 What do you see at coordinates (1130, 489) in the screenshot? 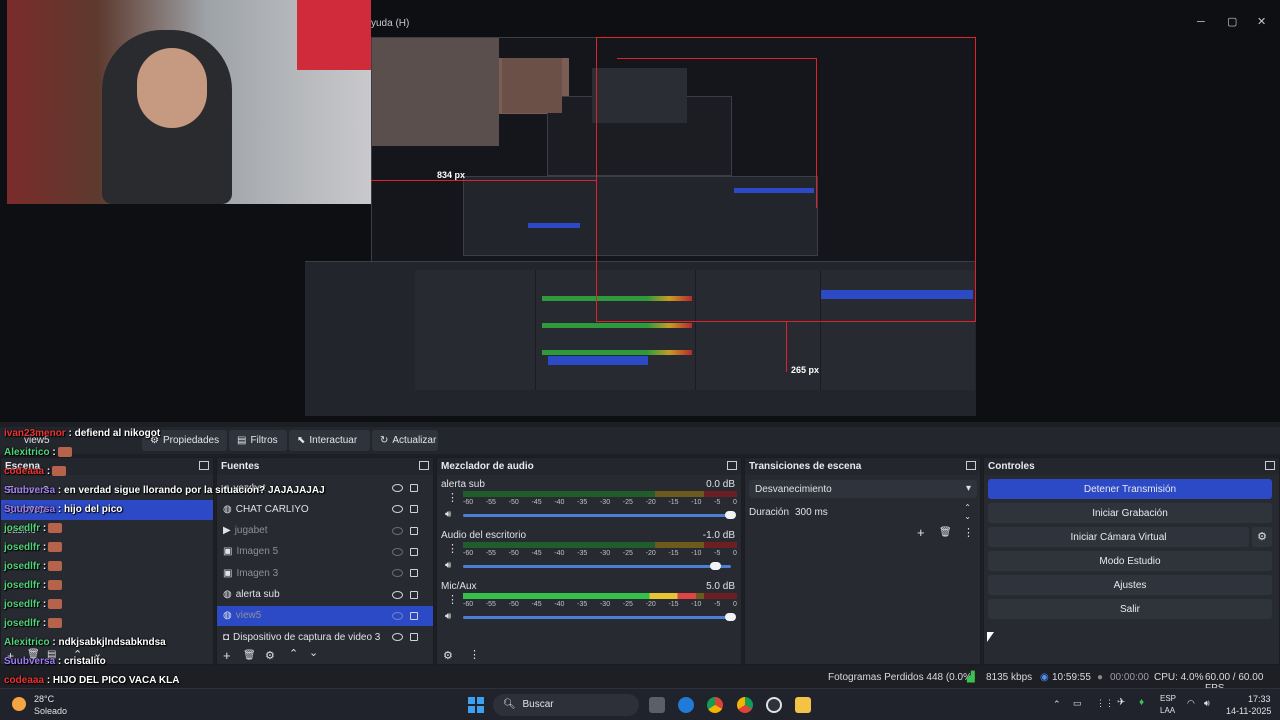
I see `stop-streaming-button: Detener Transmisión` at bounding box center [1130, 489].